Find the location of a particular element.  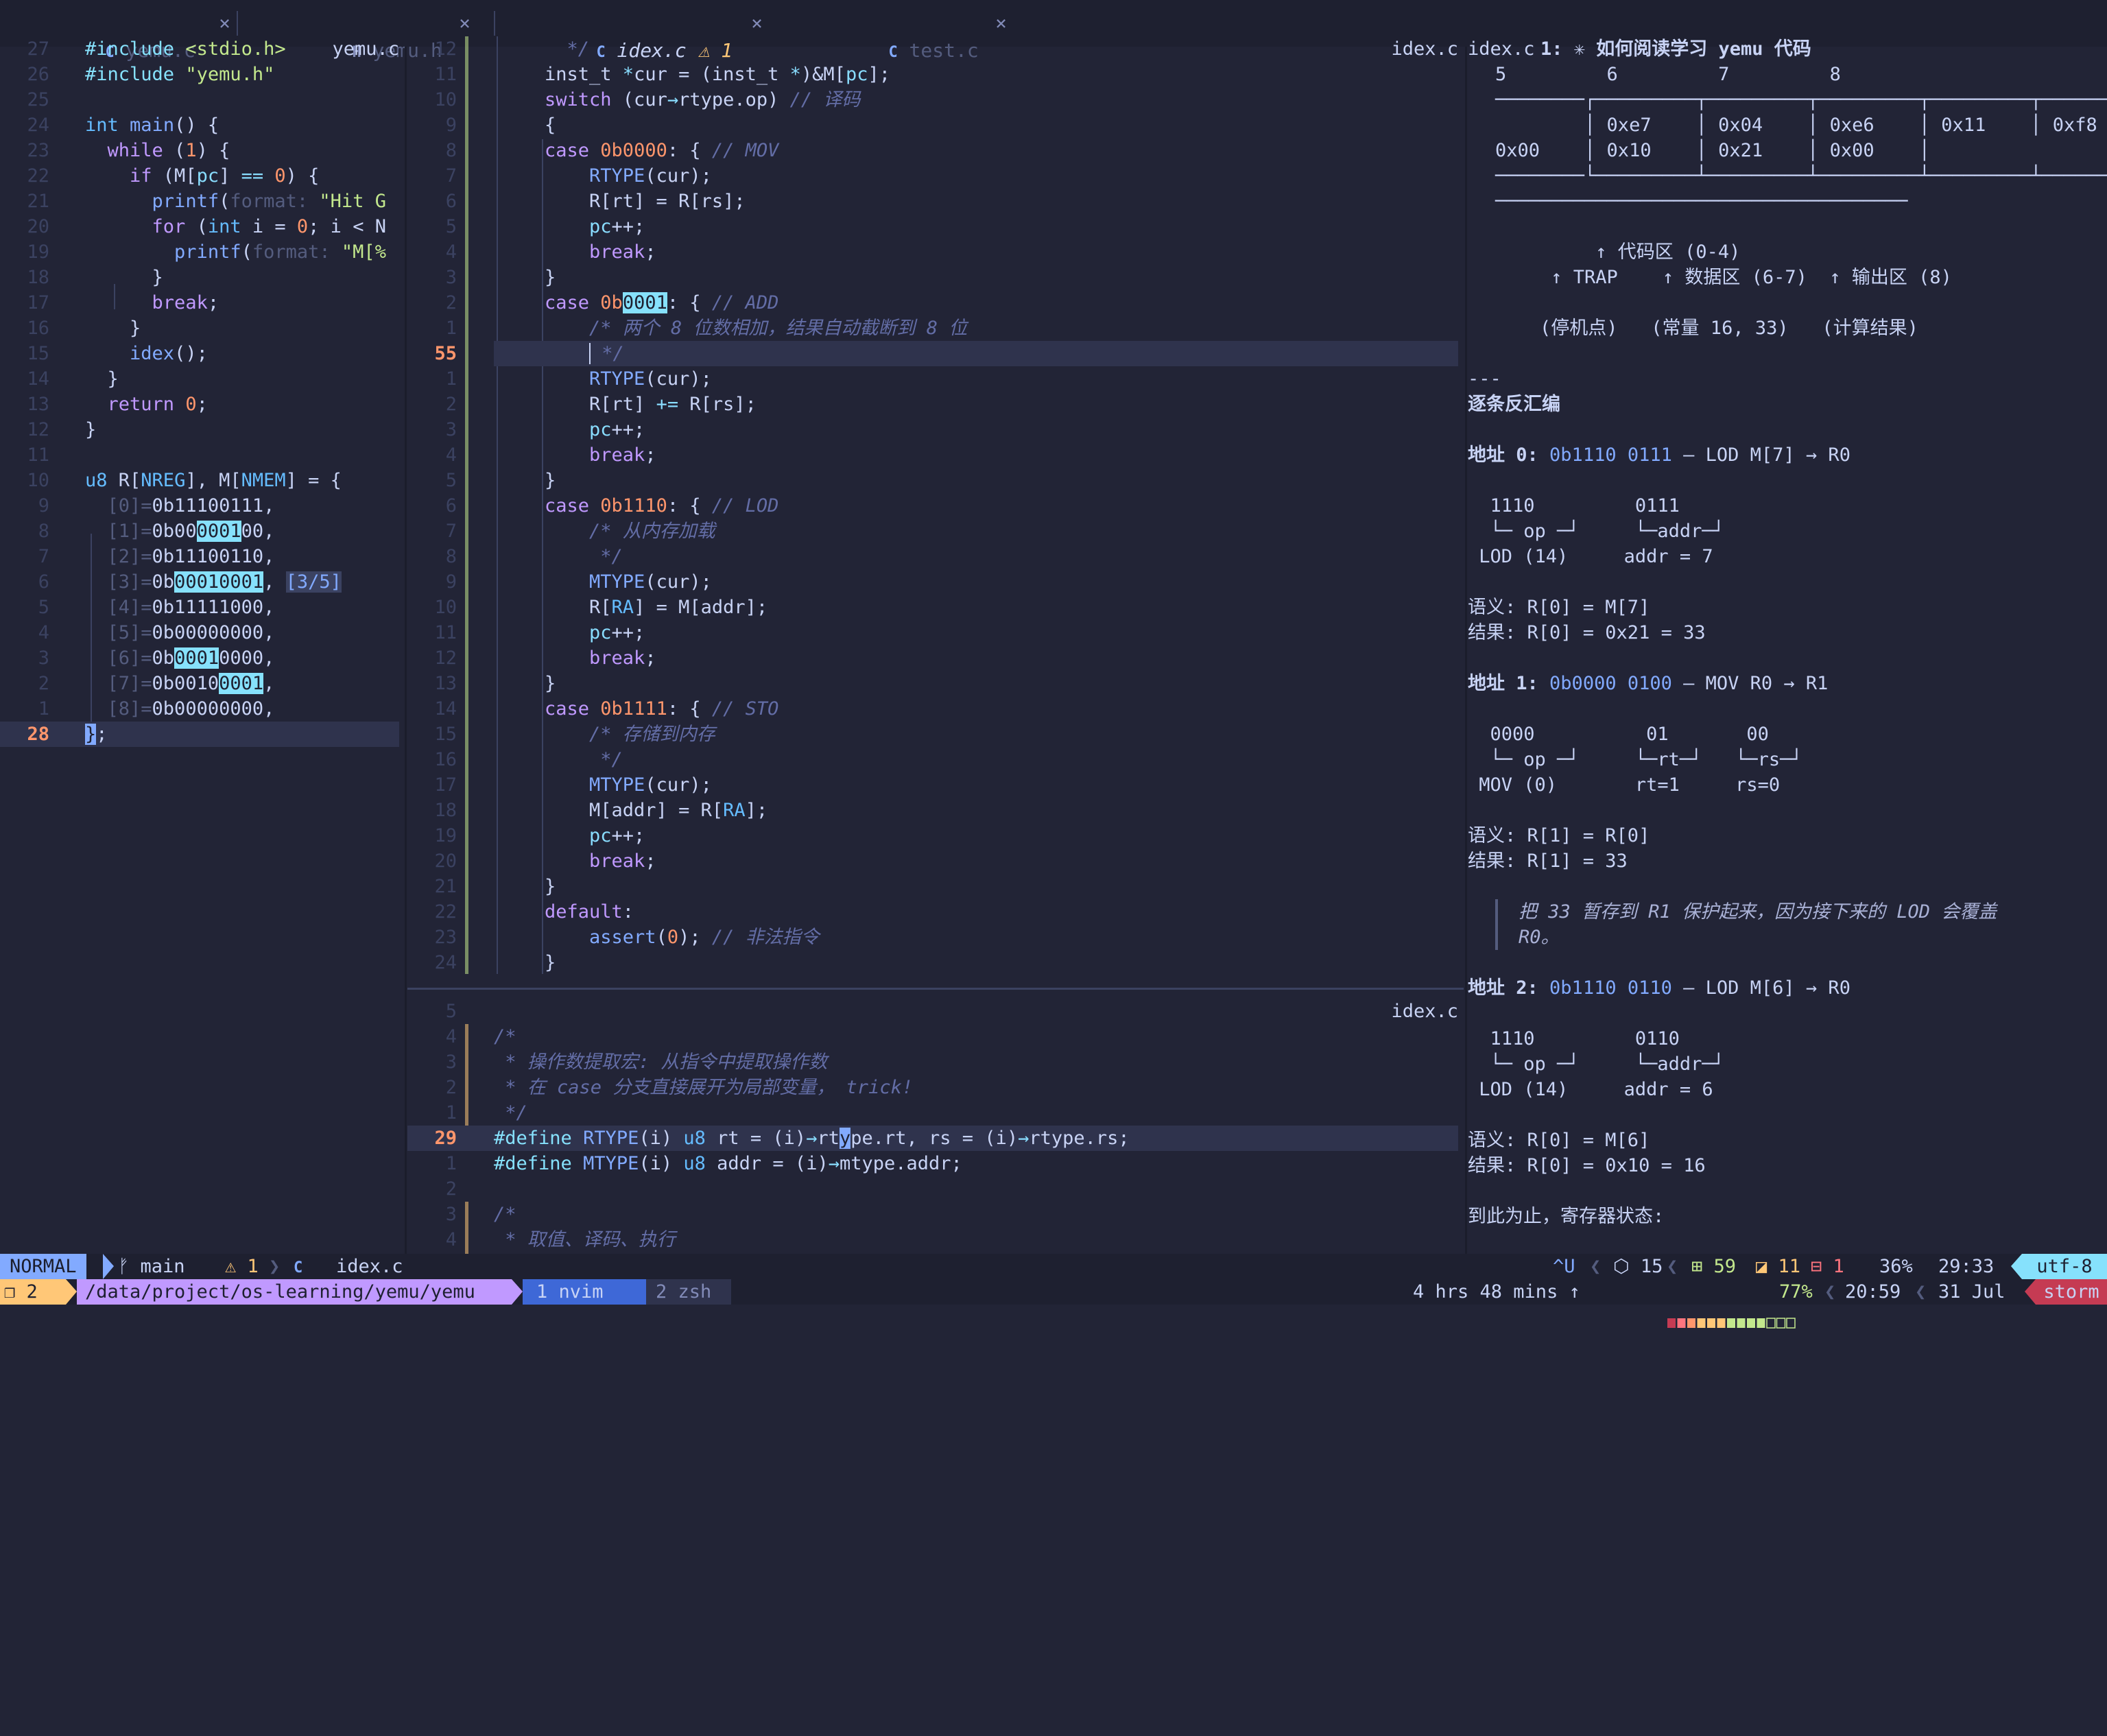

code-line: 23 assert(0); // 非法指令 is located at coordinates (627, 938).